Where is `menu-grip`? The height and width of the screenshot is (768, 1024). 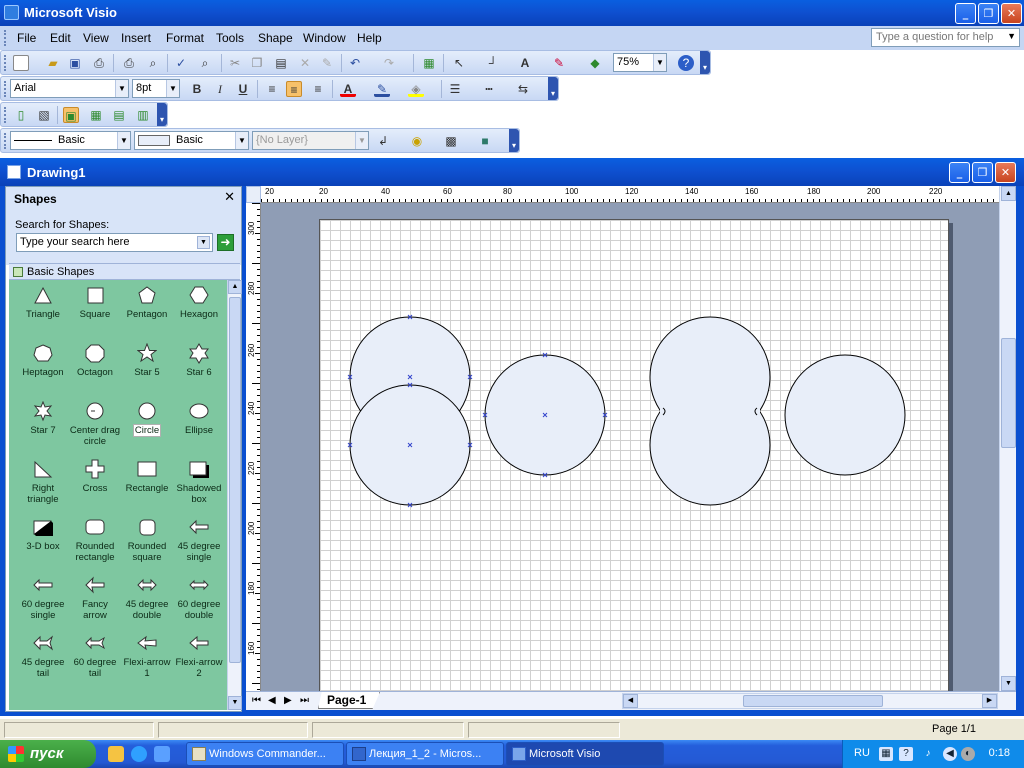 menu-grip is located at coordinates (5, 38).